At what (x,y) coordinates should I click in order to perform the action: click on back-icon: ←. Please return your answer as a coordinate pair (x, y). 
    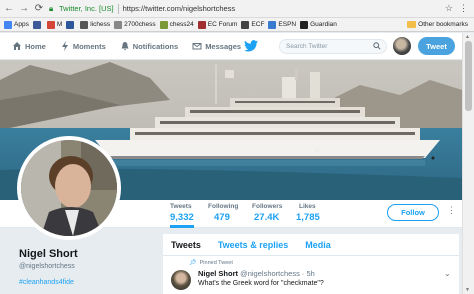
    Looking at the image, I should click on (9, 9).